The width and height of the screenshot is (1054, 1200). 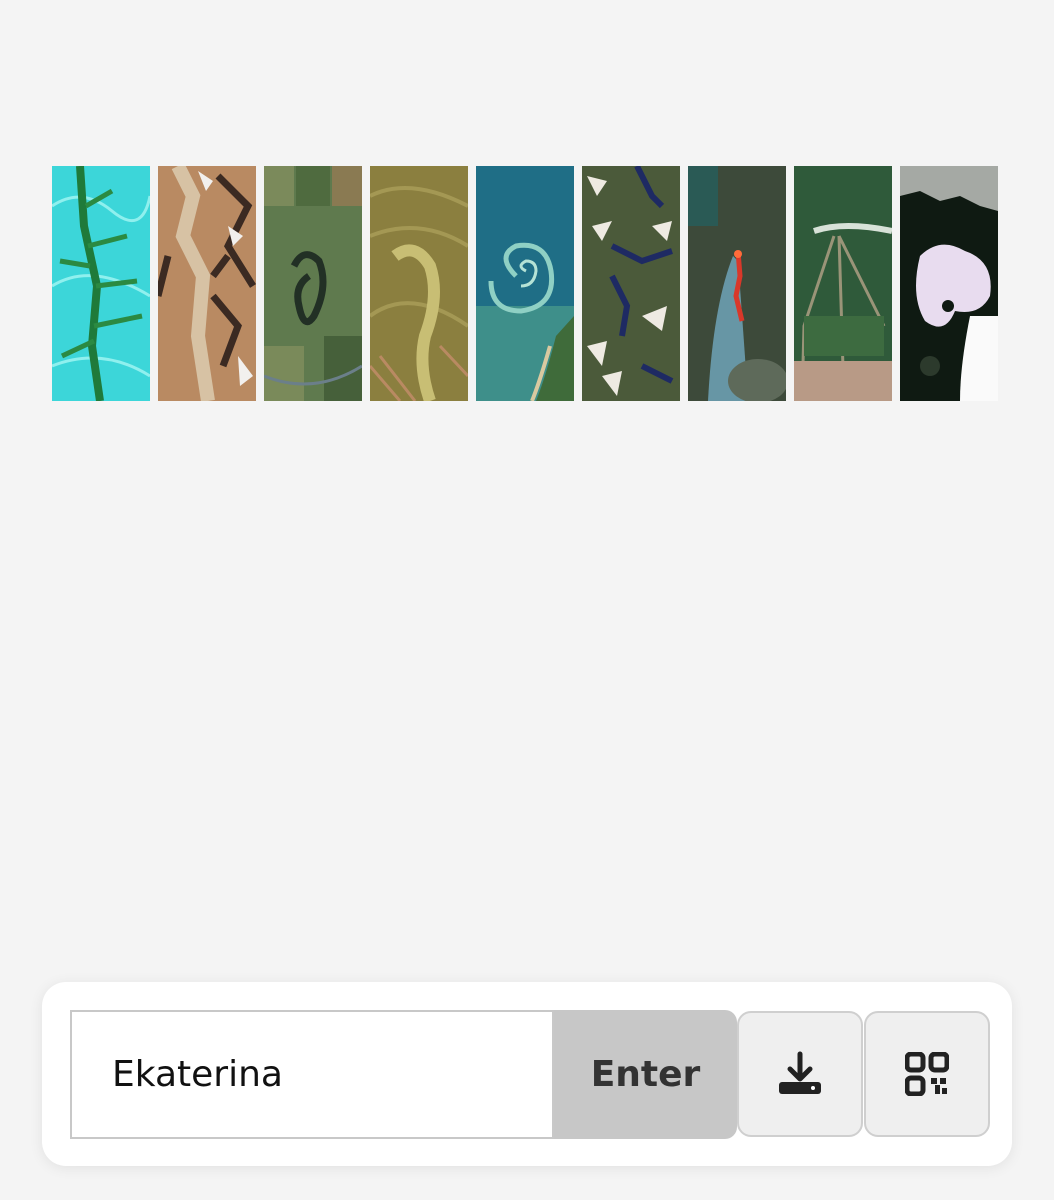 What do you see at coordinates (313, 283) in the screenshot?
I see `satellite-tile-farm-fields` at bounding box center [313, 283].